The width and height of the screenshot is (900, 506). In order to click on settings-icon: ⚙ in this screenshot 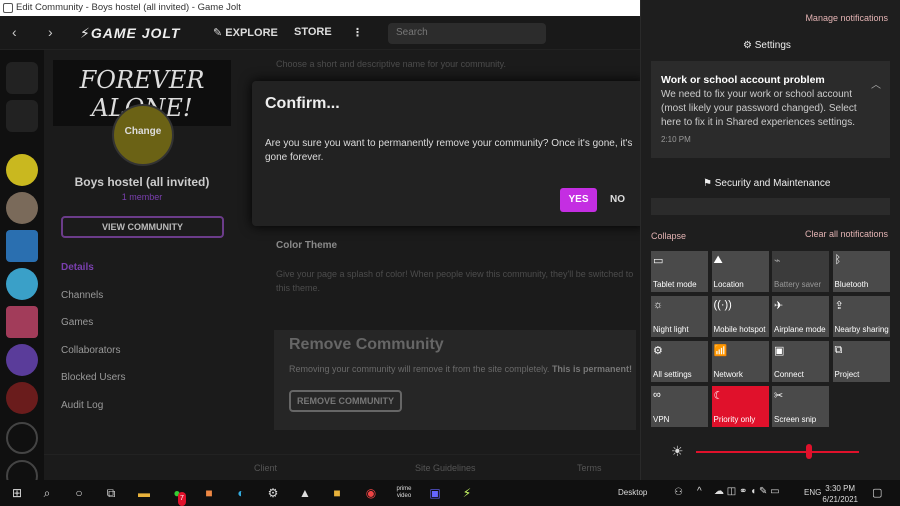, I will do `click(273, 493)`.